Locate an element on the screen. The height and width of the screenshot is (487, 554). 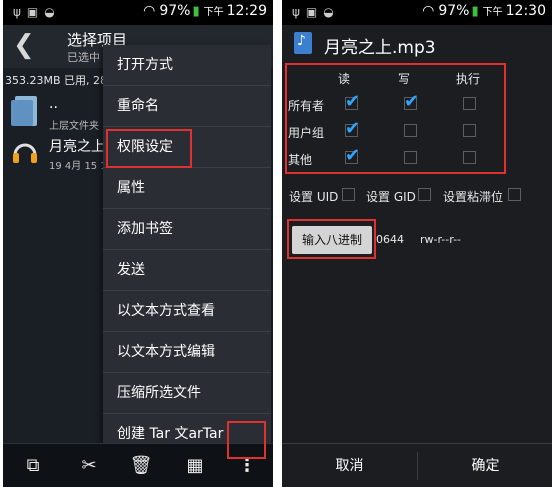
back-arrow-icon: ❮ is located at coordinates (24, 45).